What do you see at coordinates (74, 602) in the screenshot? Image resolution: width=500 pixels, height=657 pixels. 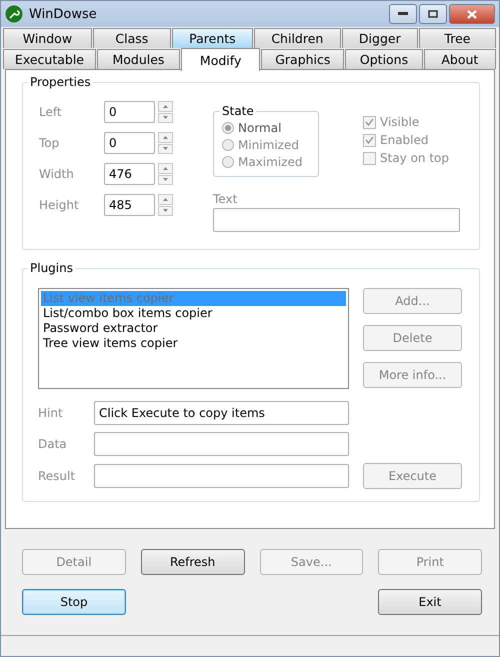 I see `action-button: Stop` at bounding box center [74, 602].